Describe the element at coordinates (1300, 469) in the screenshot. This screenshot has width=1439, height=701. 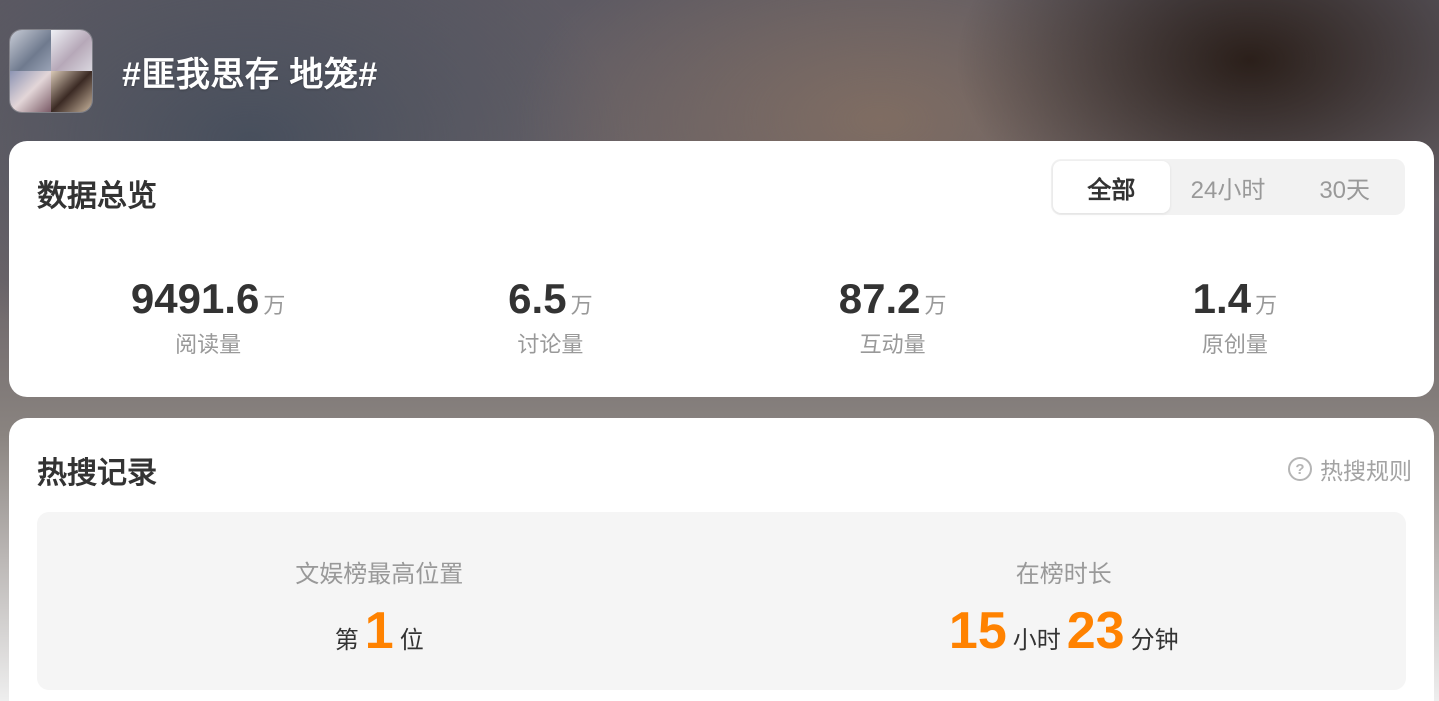
I see `question-circle-icon: ?` at that location.